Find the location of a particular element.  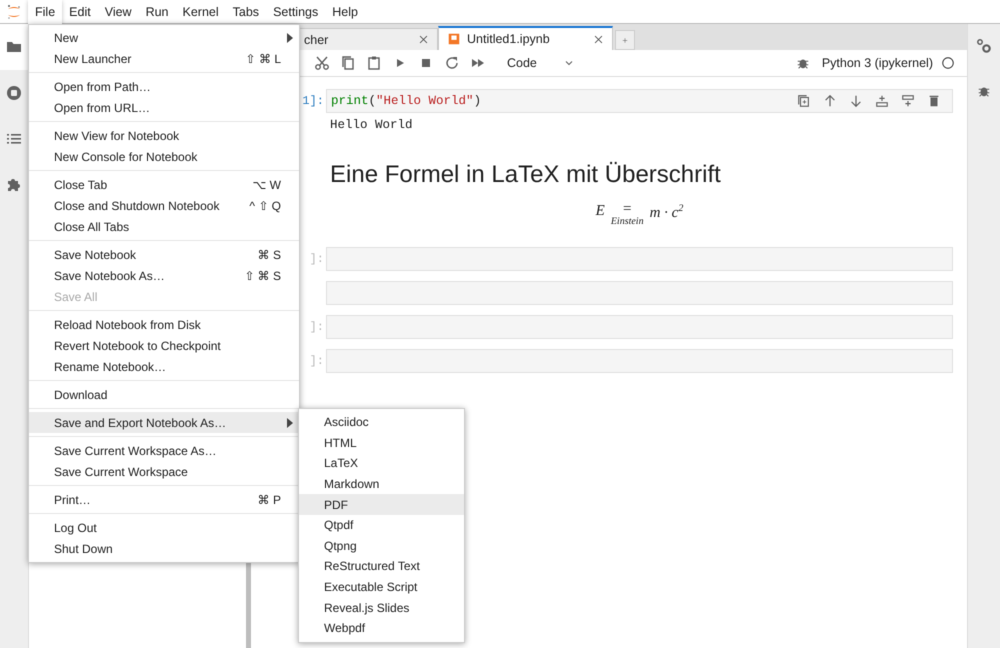

menu-item: Qtpdf is located at coordinates (381, 525).